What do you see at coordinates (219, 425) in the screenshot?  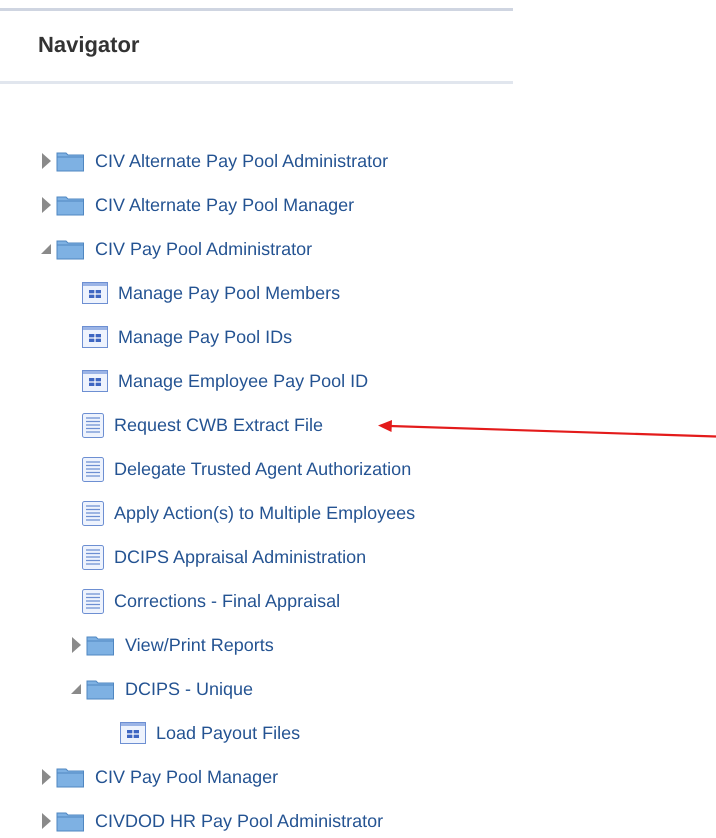 I see `tree-item-link: Request CWB Extract File` at bounding box center [219, 425].